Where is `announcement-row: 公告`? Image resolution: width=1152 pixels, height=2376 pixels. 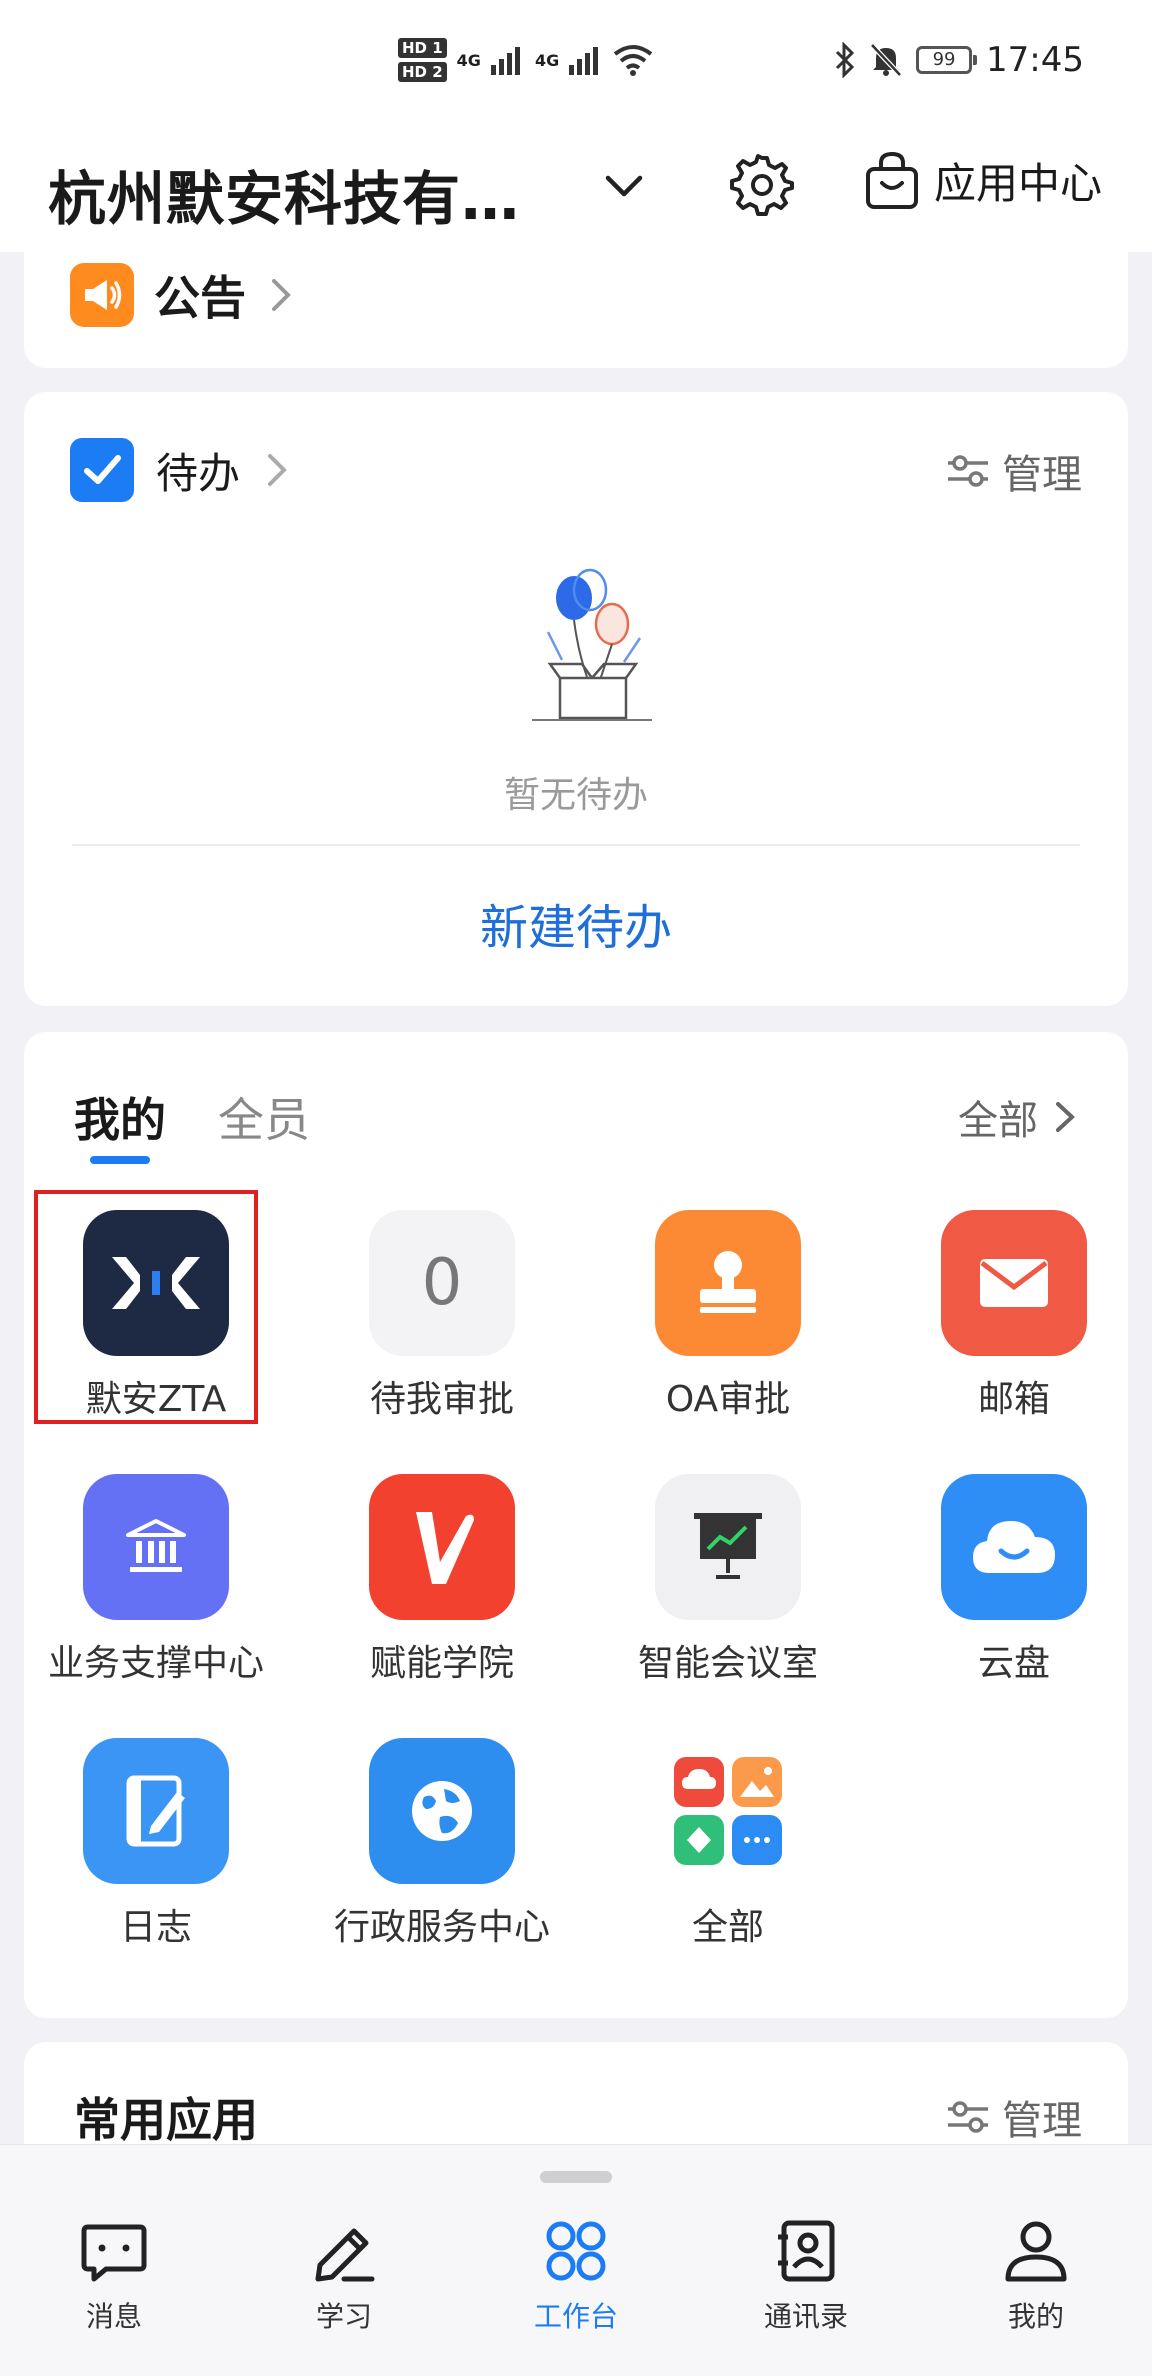 announcement-row: 公告 is located at coordinates (183, 295).